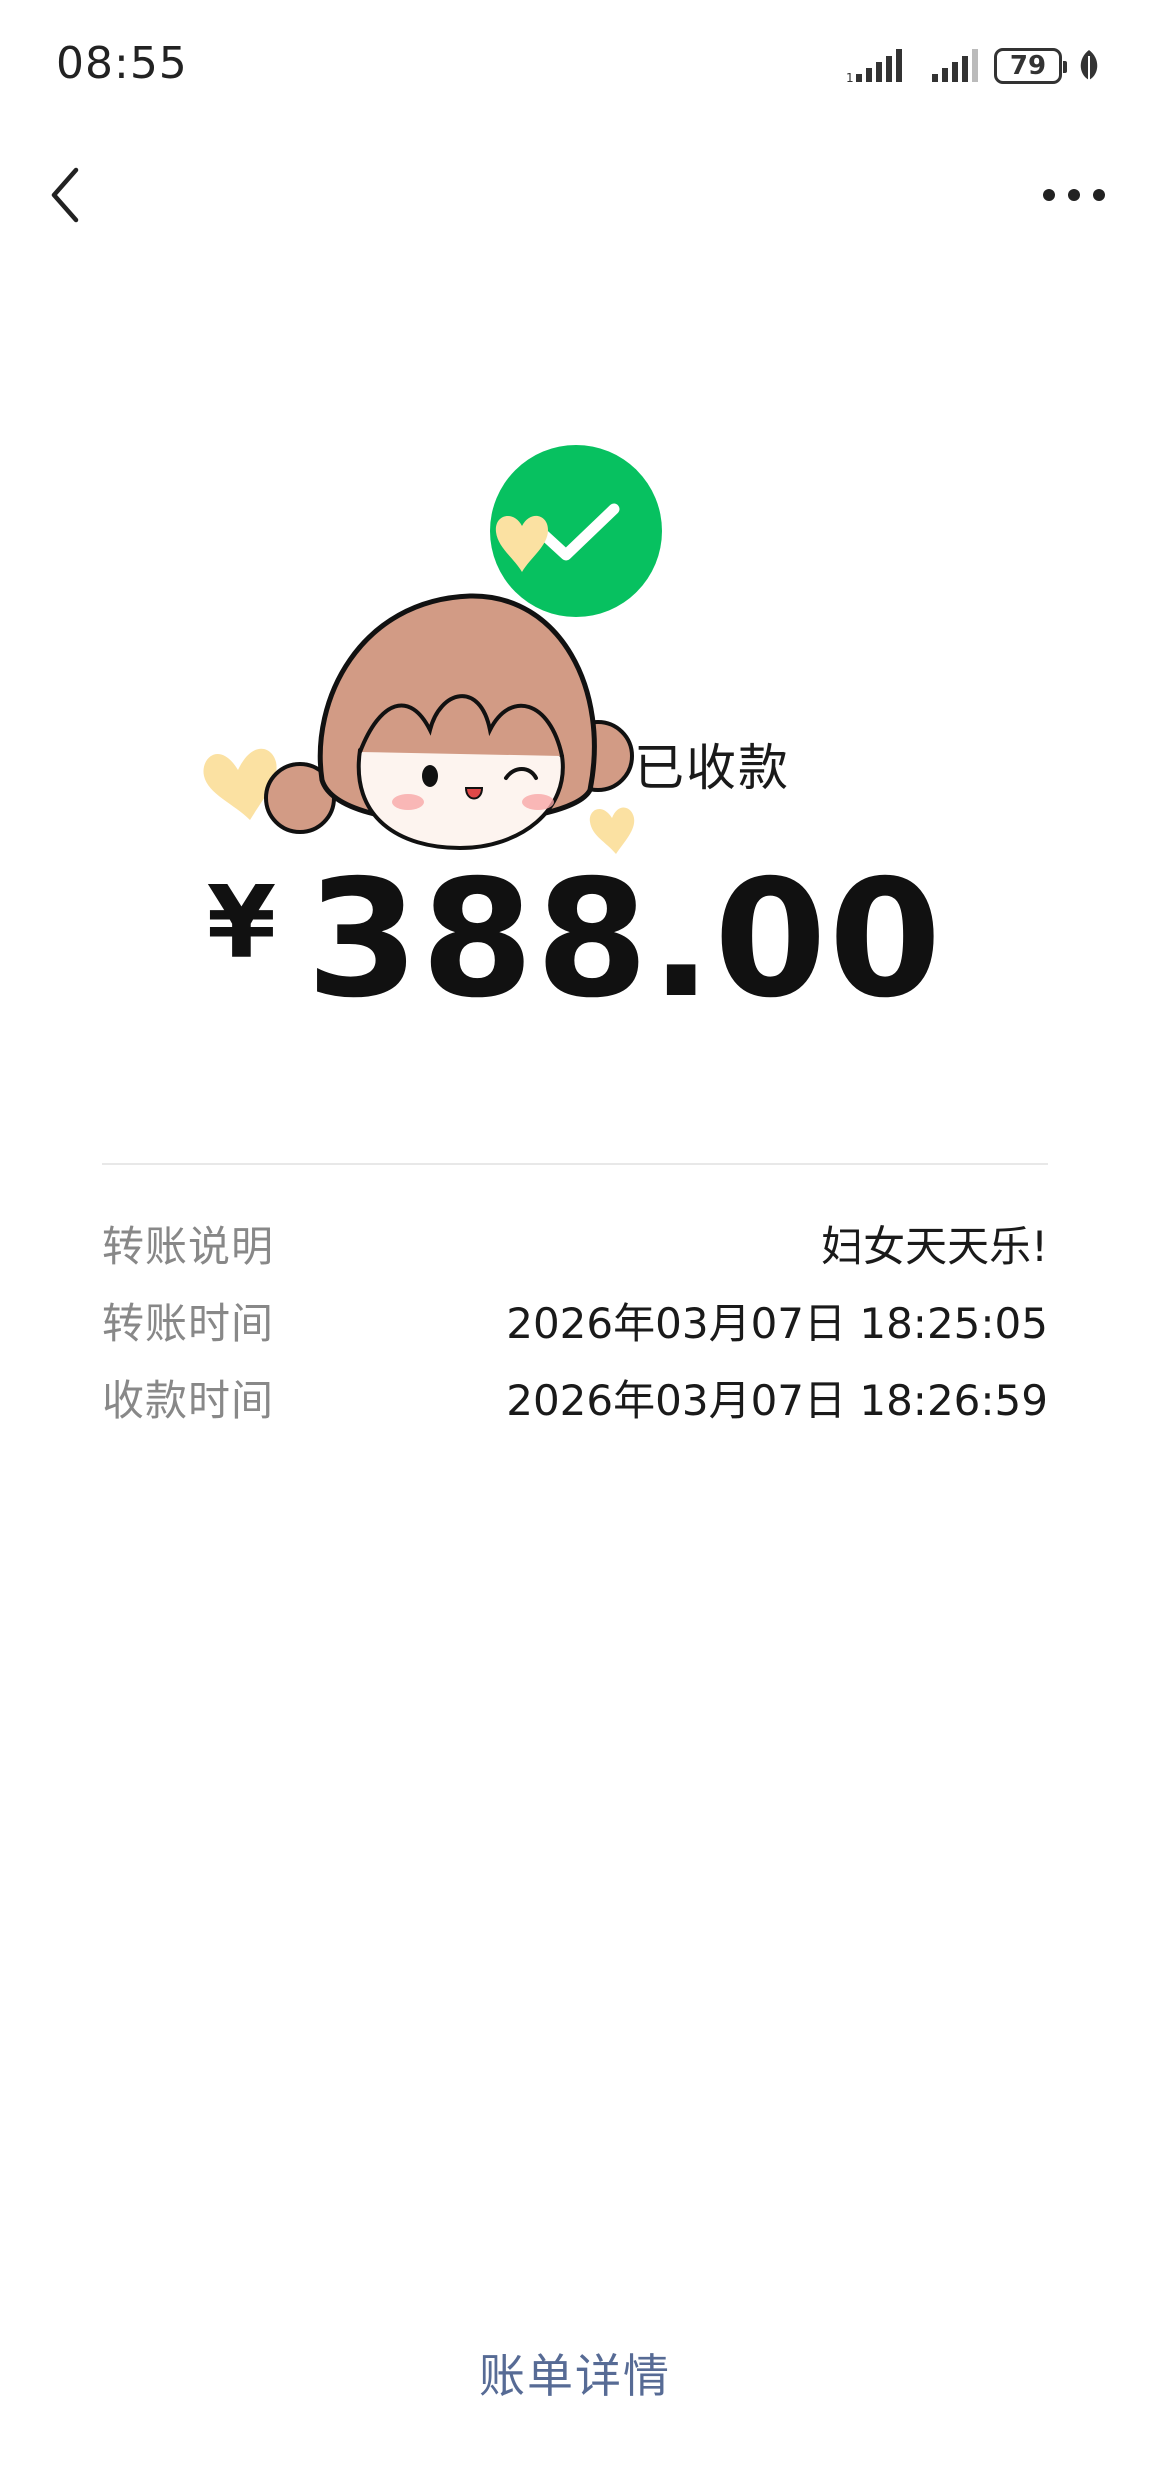 This screenshot has width=1150, height=2483. What do you see at coordinates (188, 1323) in the screenshot?
I see `detail-label: 转账时间` at bounding box center [188, 1323].